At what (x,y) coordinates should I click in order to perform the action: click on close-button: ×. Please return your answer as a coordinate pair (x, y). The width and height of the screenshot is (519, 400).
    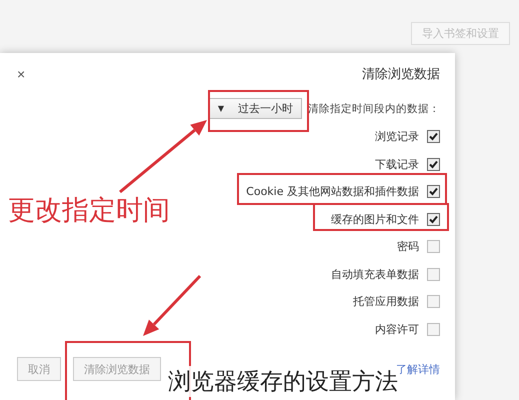
    Looking at the image, I should click on (21, 74).